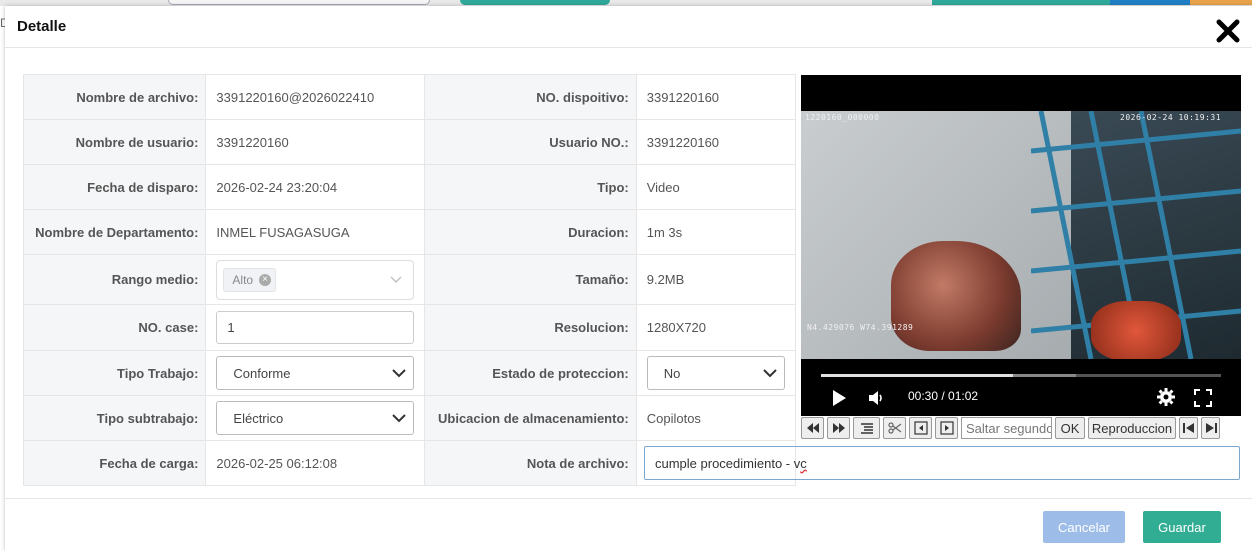 The height and width of the screenshot is (551, 1252). I want to click on video-toolbar: Saltar segundos OK Reproduccion, so click(1023, 428).